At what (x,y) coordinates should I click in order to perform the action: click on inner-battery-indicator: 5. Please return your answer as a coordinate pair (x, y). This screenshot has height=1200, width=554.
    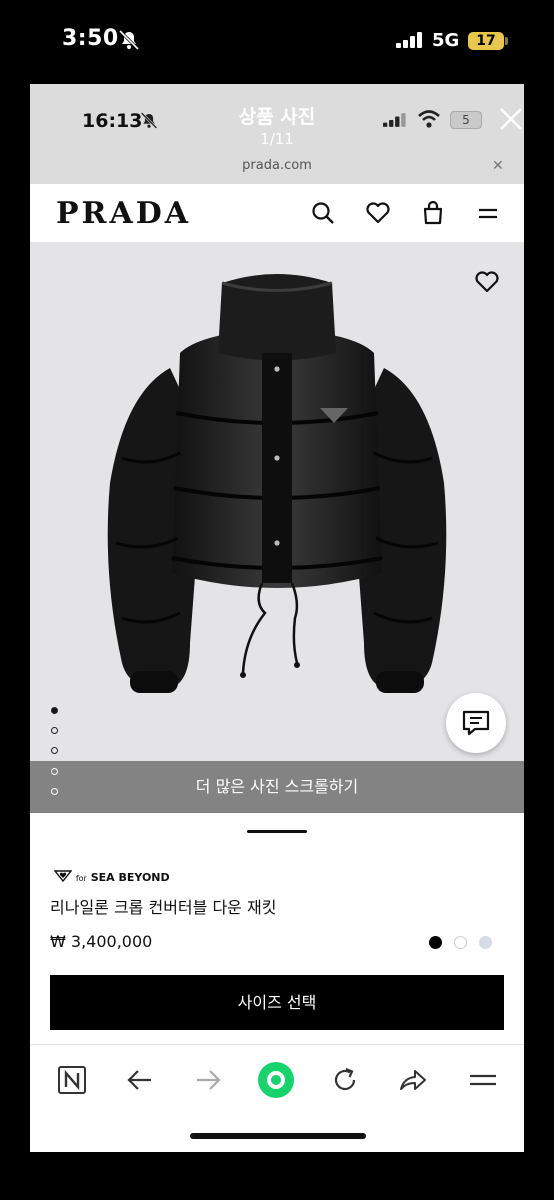
    Looking at the image, I should click on (466, 120).